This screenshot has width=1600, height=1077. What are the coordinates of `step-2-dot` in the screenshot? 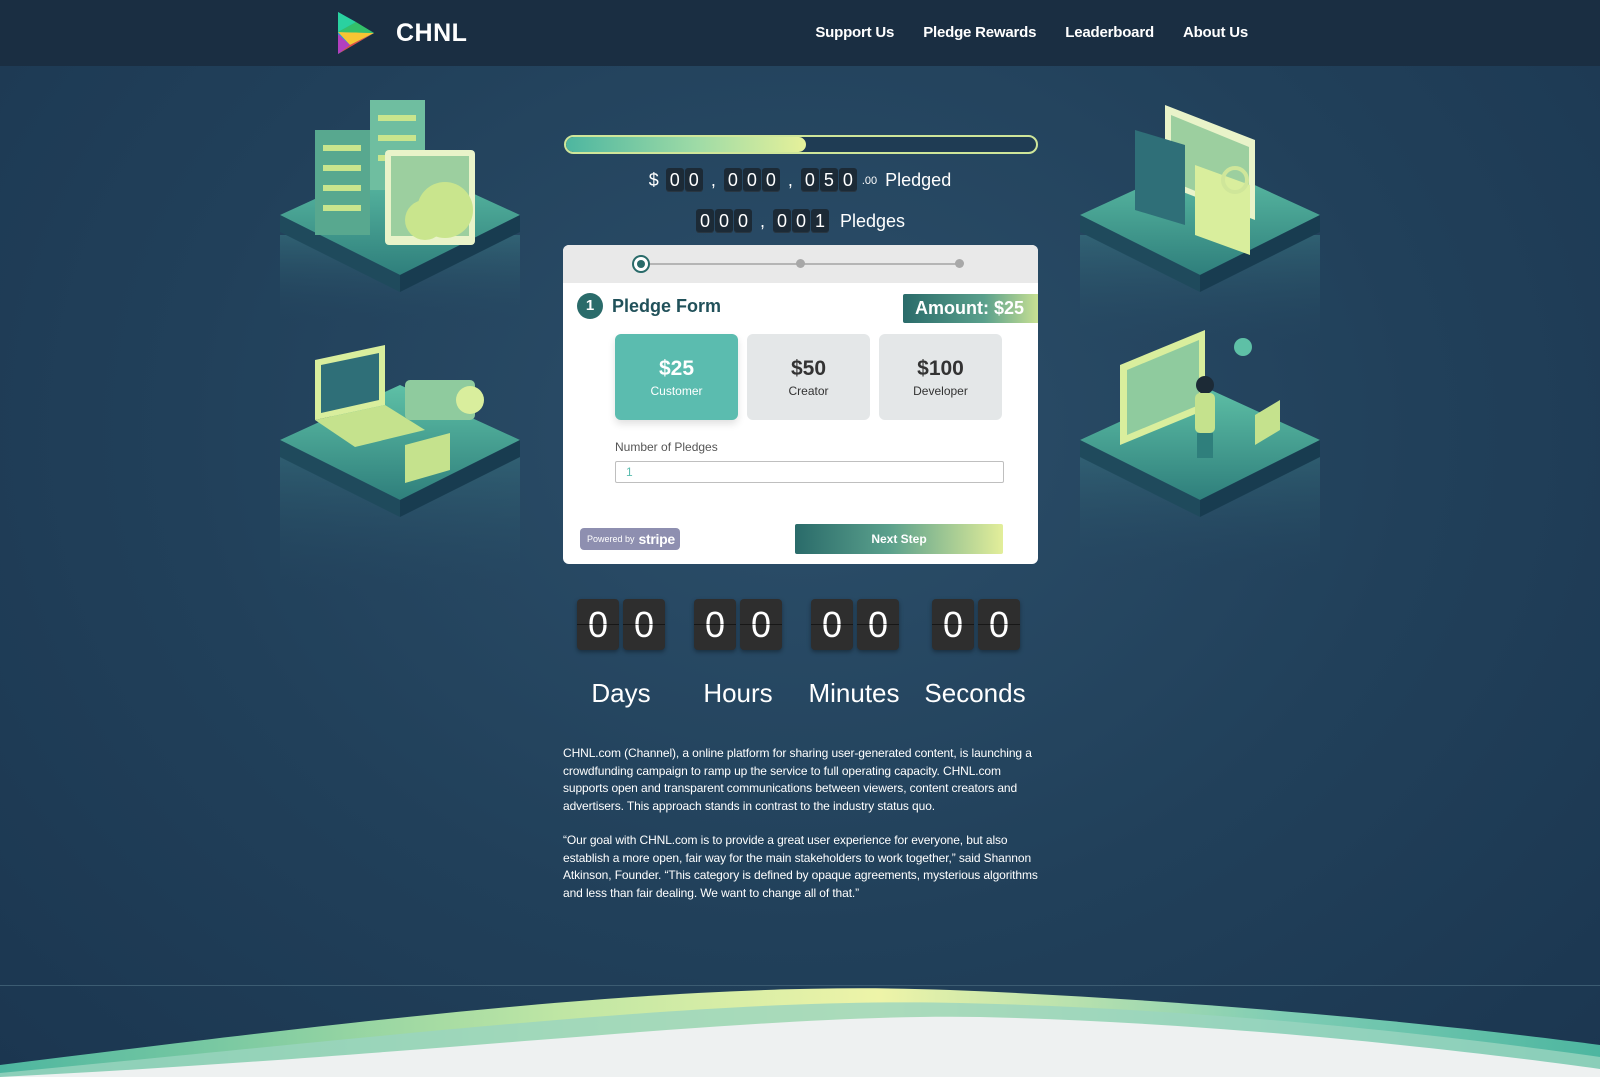 It's located at (800, 263).